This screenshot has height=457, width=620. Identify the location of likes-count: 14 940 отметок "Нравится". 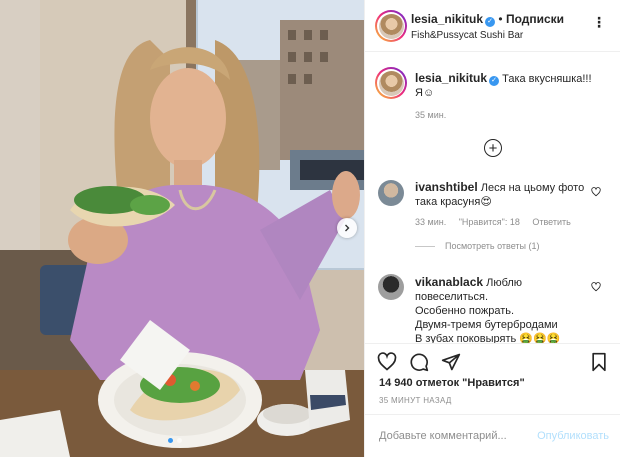
(452, 383).